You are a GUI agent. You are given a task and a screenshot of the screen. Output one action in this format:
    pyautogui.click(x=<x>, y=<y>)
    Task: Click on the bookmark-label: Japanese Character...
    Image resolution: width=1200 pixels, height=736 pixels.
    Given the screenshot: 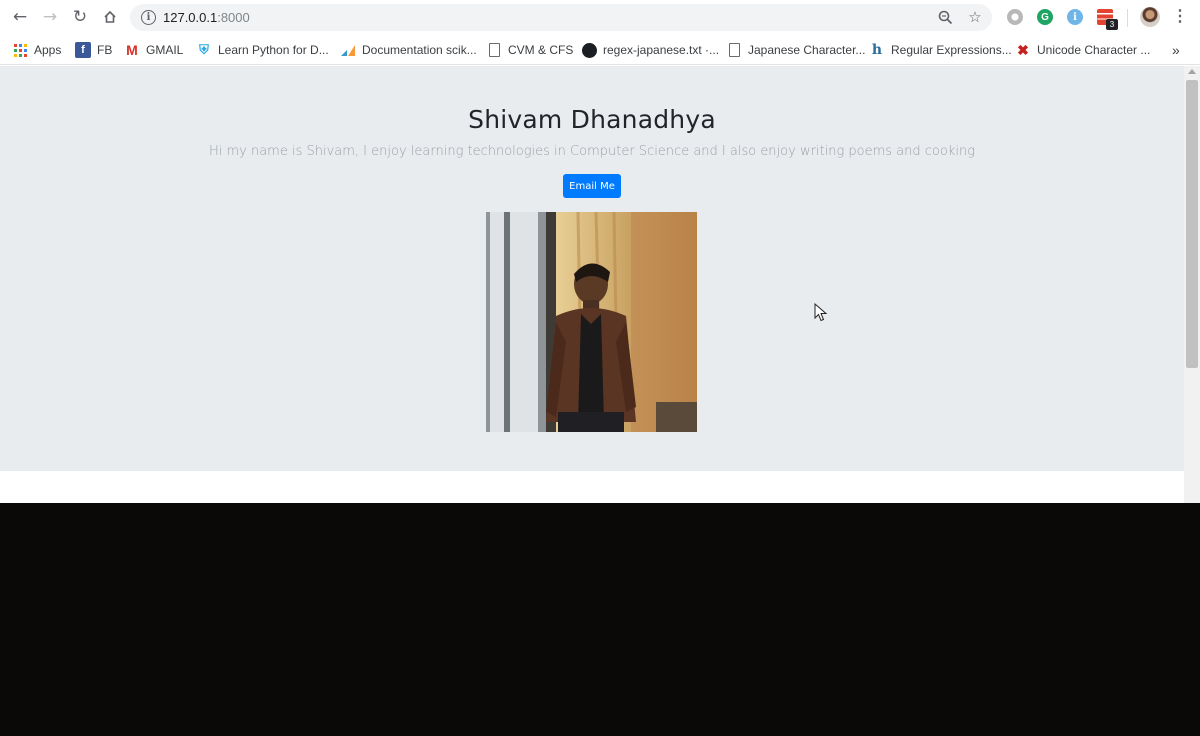 What is the action you would take?
    pyautogui.click(x=807, y=50)
    